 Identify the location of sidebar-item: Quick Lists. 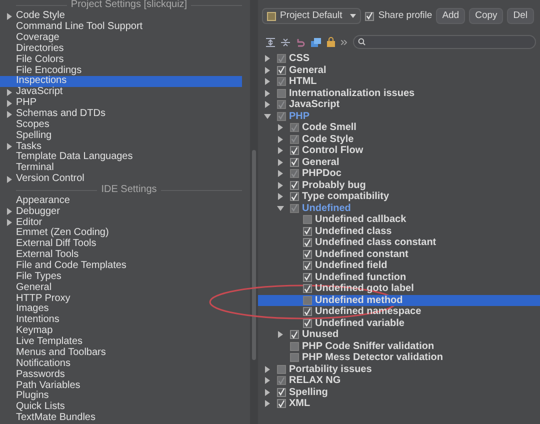
(121, 407).